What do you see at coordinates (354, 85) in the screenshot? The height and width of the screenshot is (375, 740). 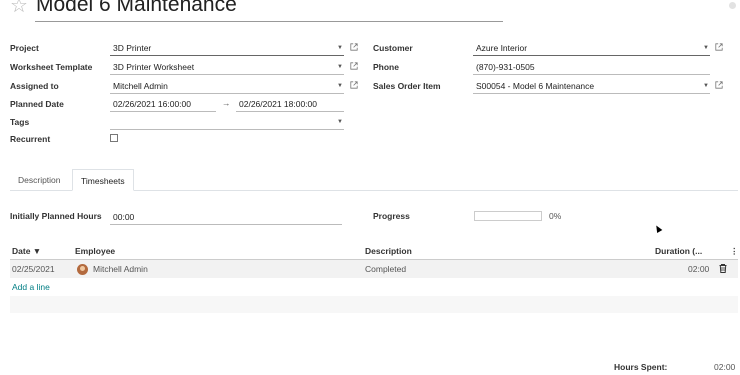 I see `assigned-to-external-link-icon` at bounding box center [354, 85].